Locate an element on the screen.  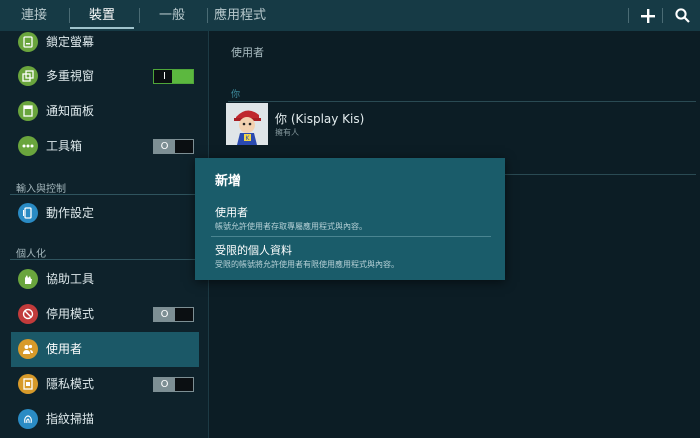
sidebar-item-label: 通知面板 is located at coordinates (70, 111).